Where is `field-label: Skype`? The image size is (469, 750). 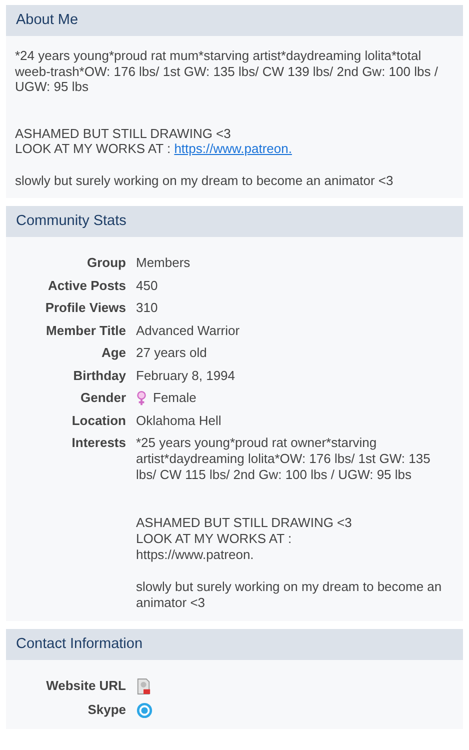
field-label: Skype is located at coordinates (106, 710).